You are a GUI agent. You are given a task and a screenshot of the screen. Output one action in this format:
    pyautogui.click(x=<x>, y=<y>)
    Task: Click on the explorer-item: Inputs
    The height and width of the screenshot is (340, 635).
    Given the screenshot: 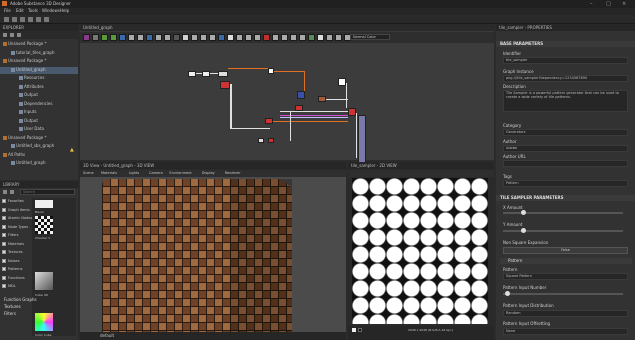 What is the action you would take?
    pyautogui.click(x=39, y=112)
    